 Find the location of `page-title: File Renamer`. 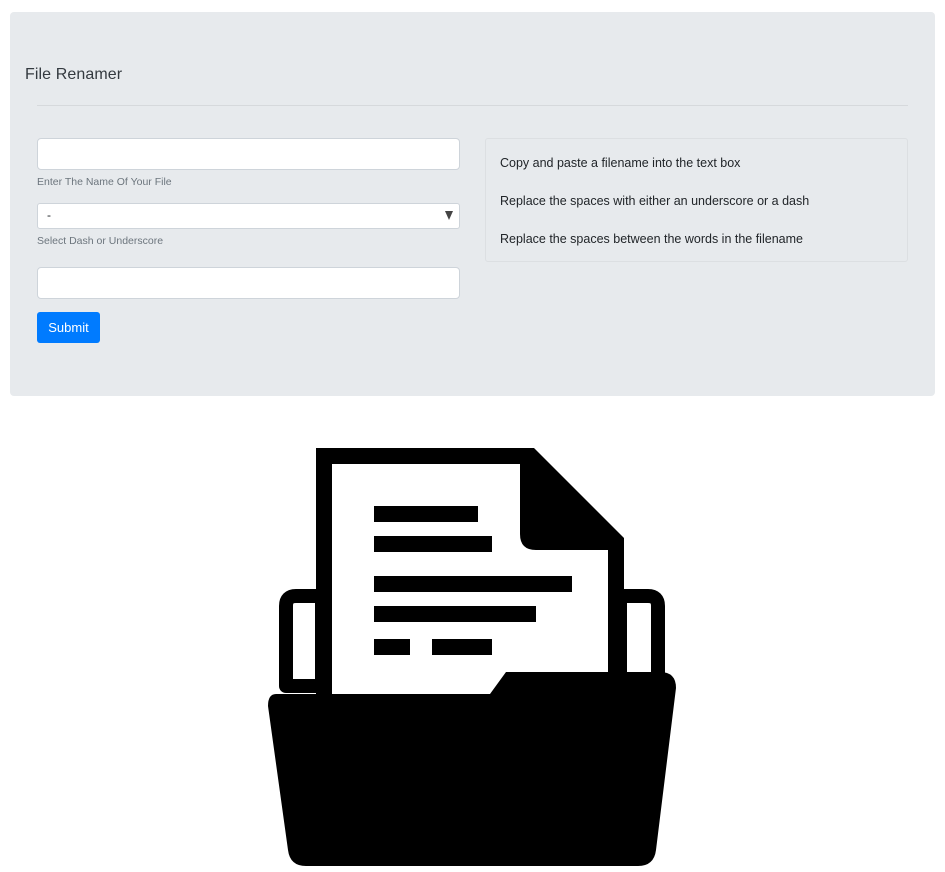

page-title: File Renamer is located at coordinates (74, 74).